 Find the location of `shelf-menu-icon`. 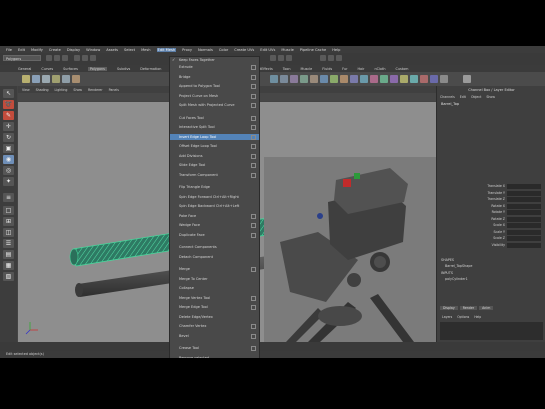

shelf-menu-icon is located at coordinates (467, 79).